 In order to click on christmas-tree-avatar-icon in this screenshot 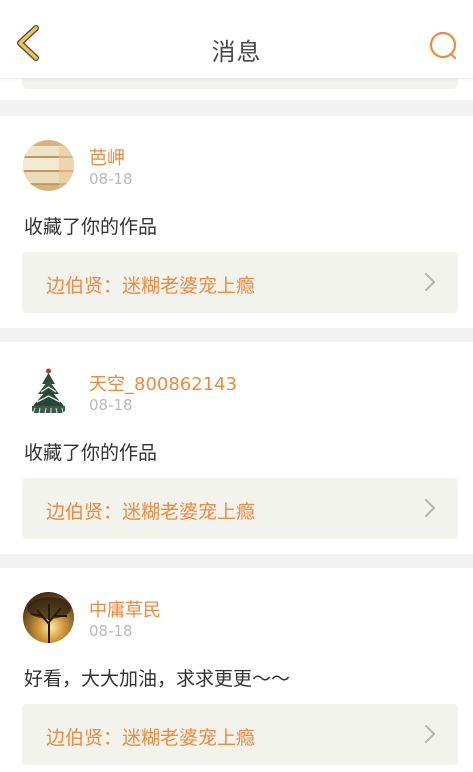, I will do `click(48, 391)`.